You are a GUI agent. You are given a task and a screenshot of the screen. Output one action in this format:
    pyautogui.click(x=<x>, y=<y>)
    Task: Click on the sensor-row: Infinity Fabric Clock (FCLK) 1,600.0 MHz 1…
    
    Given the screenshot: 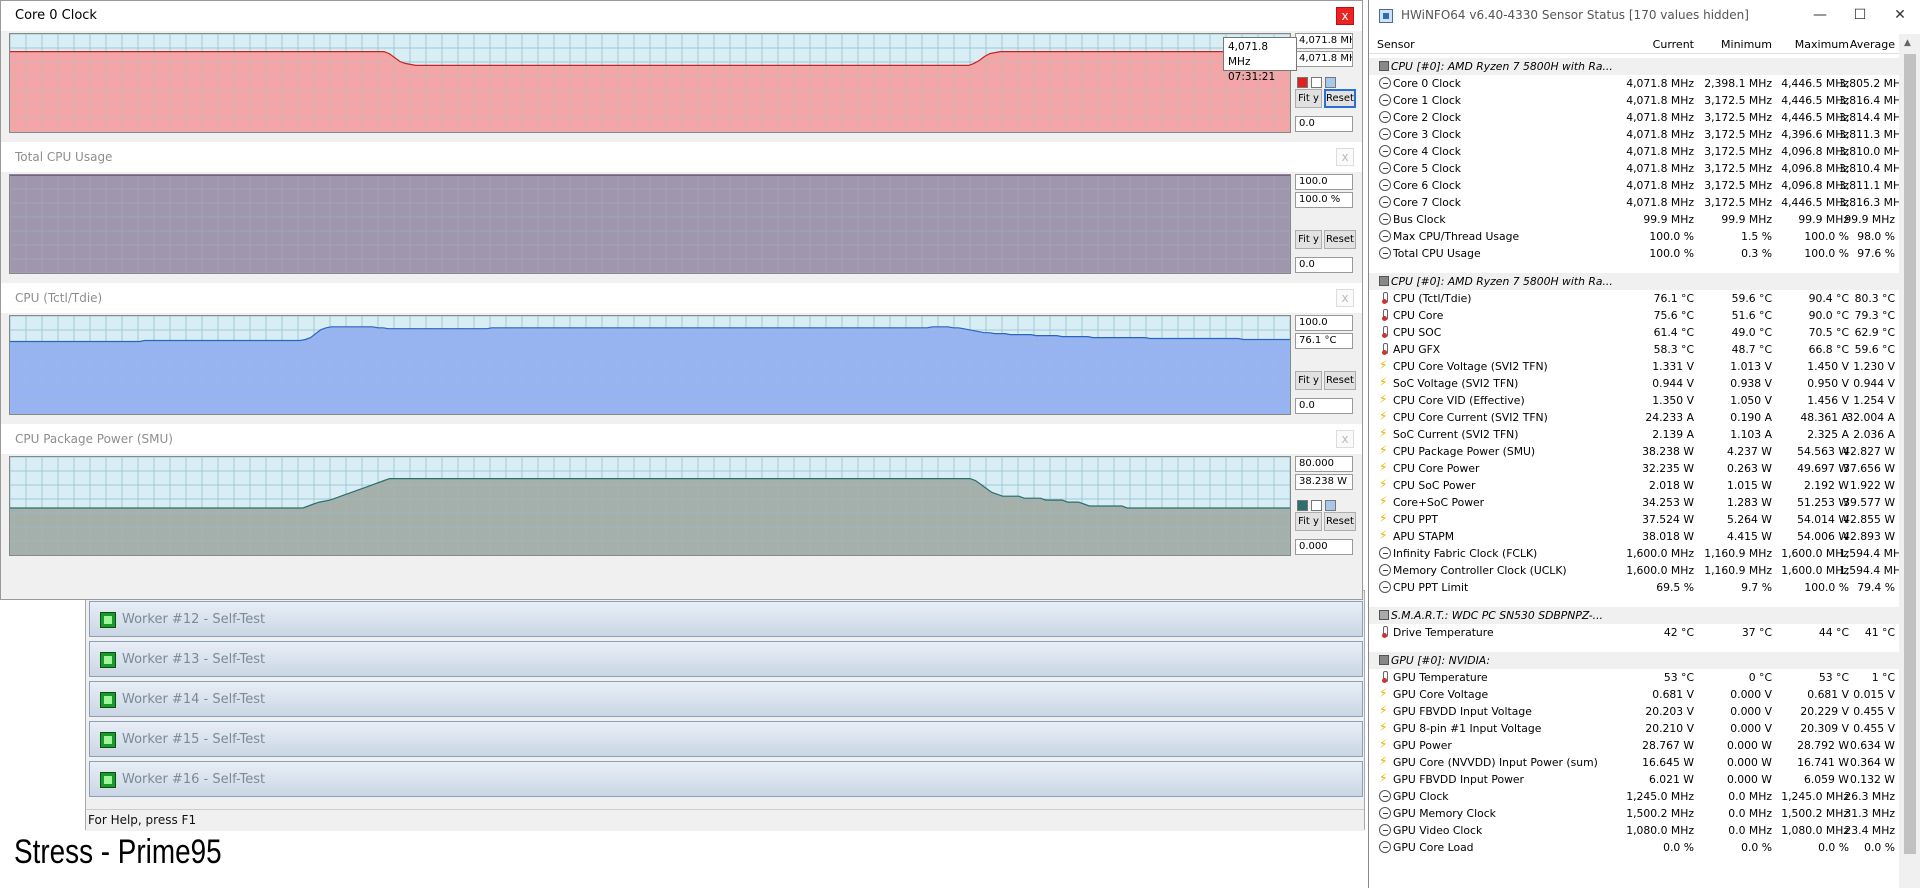 What is the action you would take?
    pyautogui.click(x=1634, y=553)
    